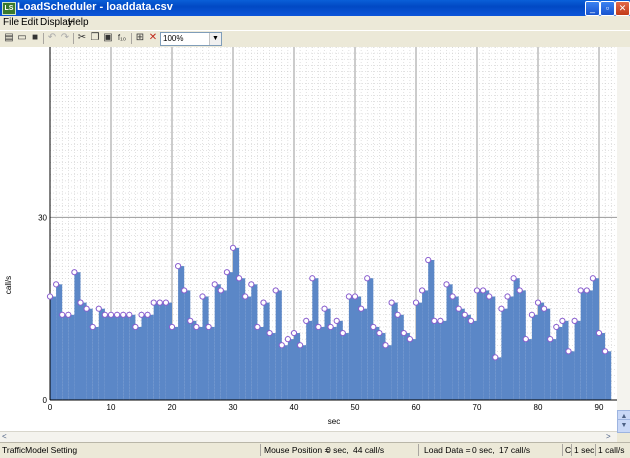 The height and width of the screenshot is (458, 630). I want to click on delete-icon: ✕, so click(153, 38).